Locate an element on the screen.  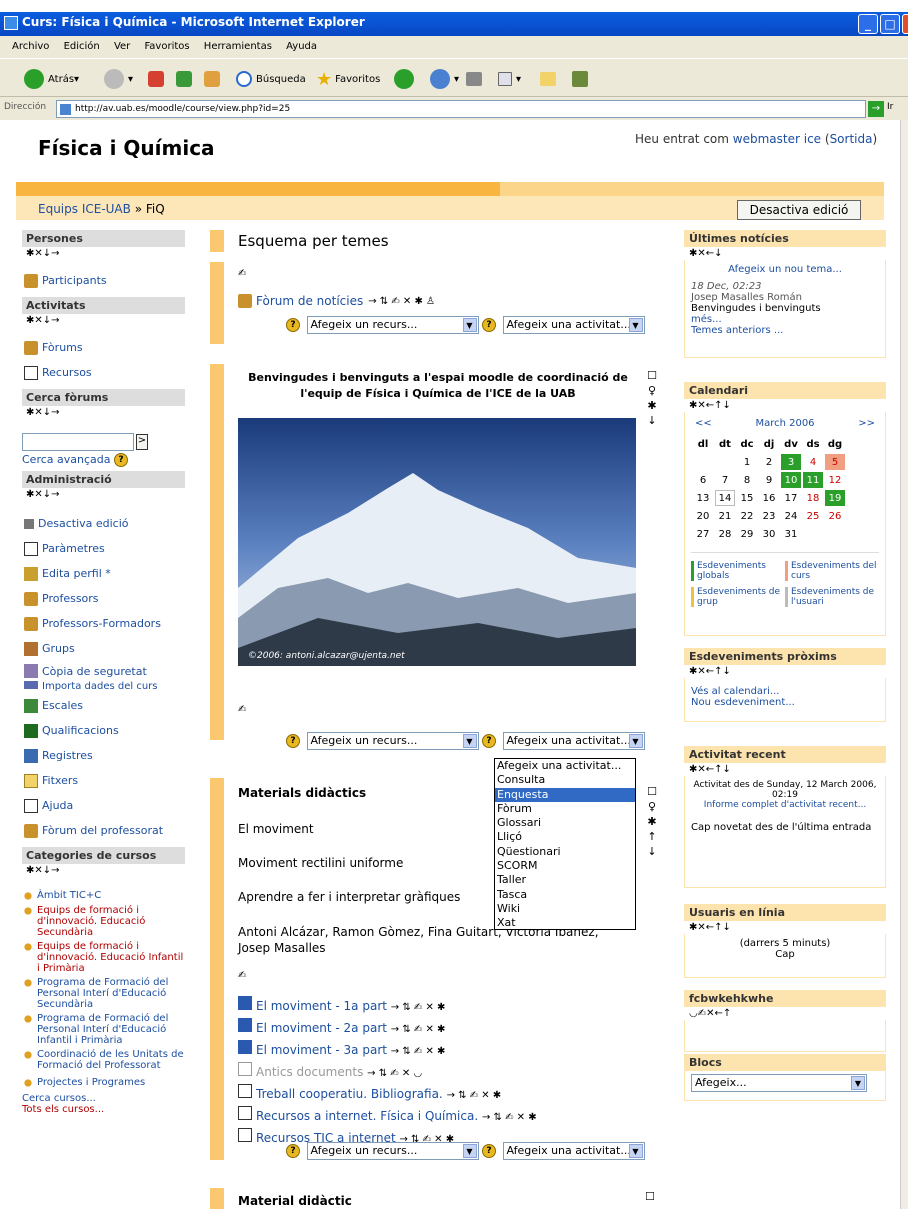
vertical-scrollbar is located at coordinates (904, 664).